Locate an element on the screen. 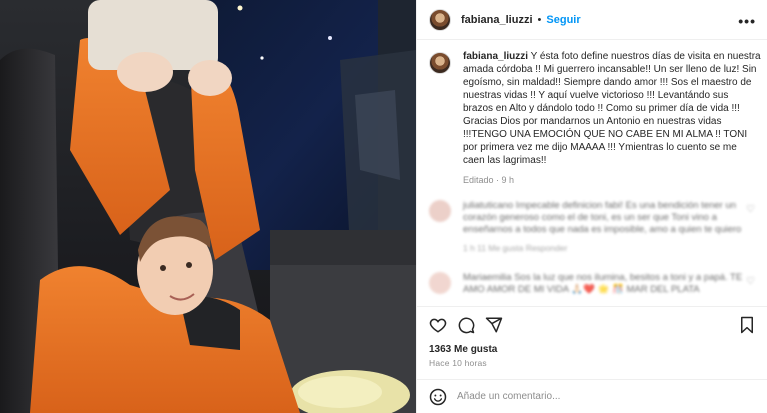 Image resolution: width=767 pixels, height=413 pixels. comment-icon is located at coordinates (466, 325).